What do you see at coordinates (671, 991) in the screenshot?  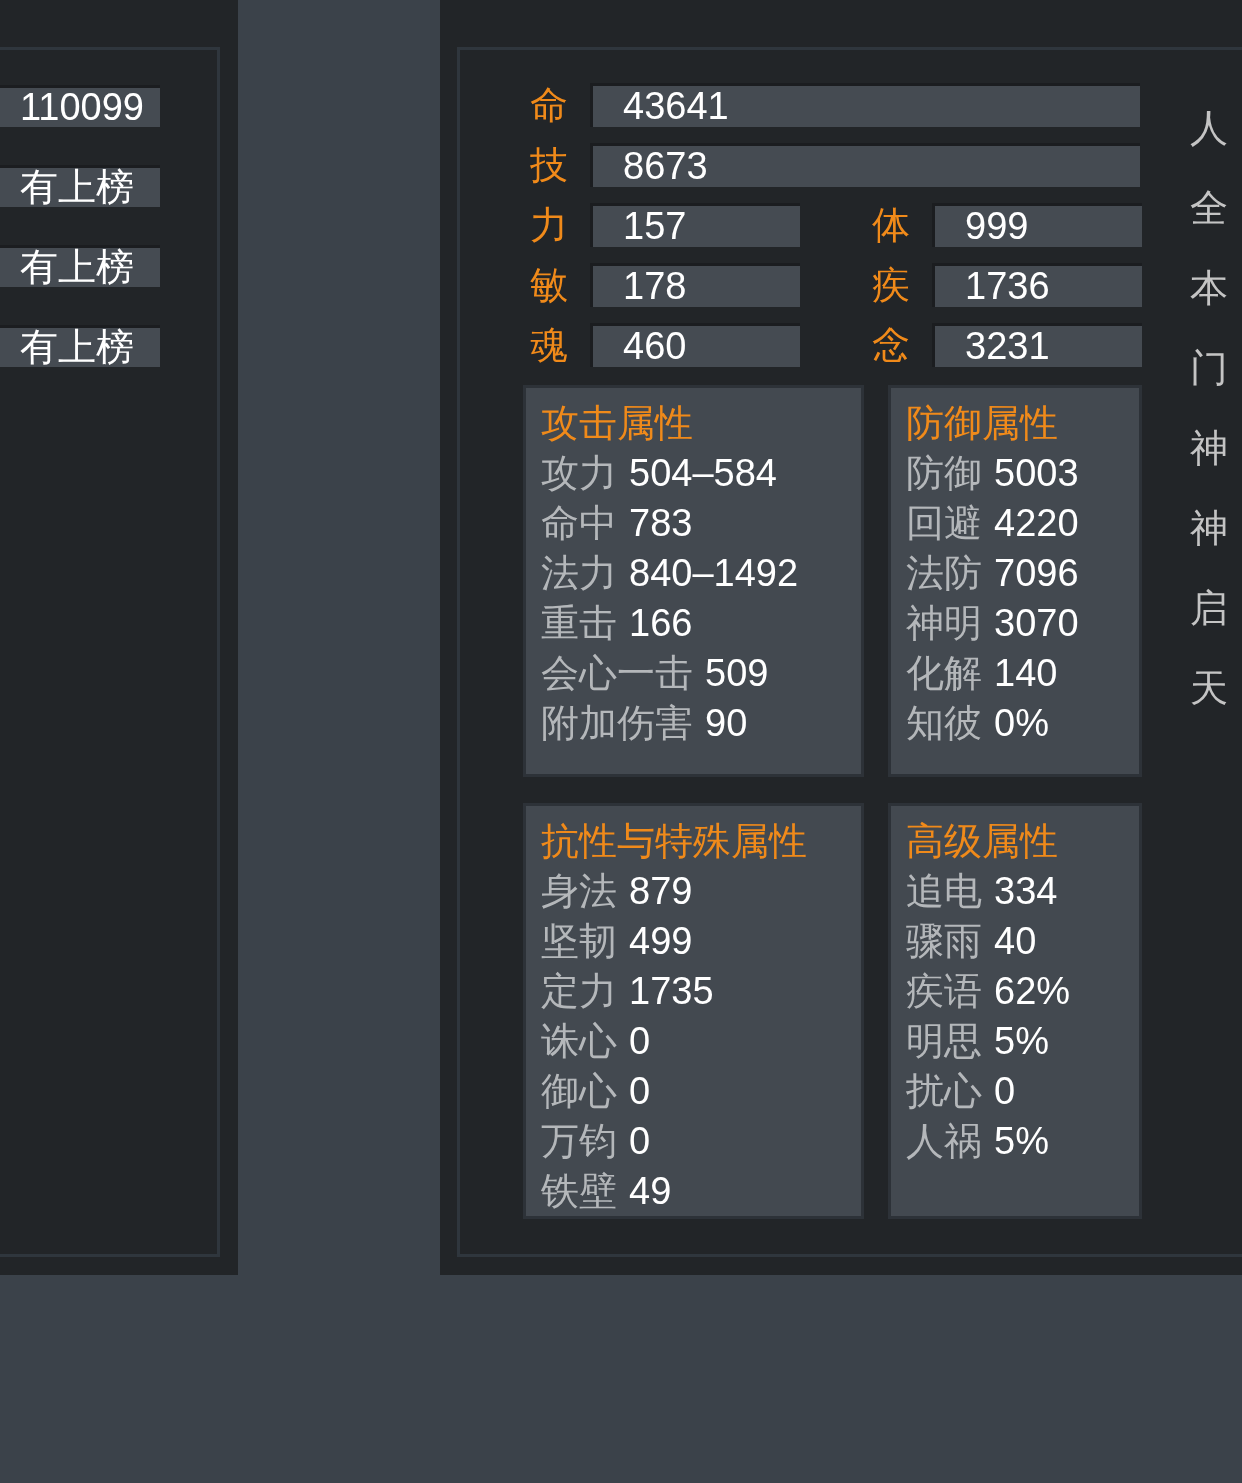 I see `stat-value: 1735` at bounding box center [671, 991].